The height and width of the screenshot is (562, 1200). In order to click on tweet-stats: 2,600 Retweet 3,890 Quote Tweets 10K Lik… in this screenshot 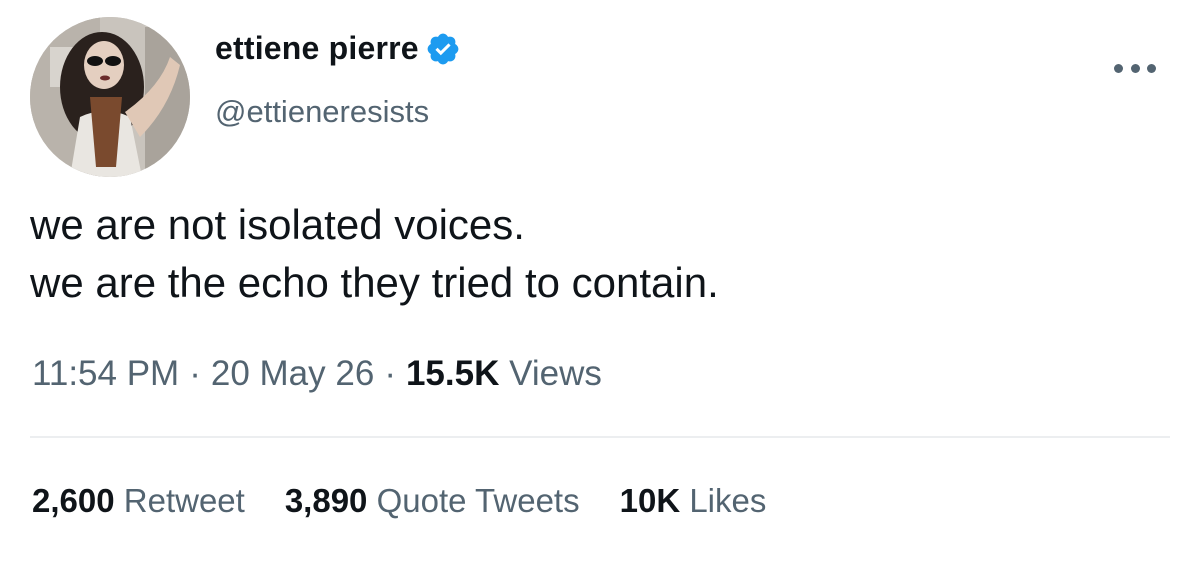, I will do `click(399, 501)`.